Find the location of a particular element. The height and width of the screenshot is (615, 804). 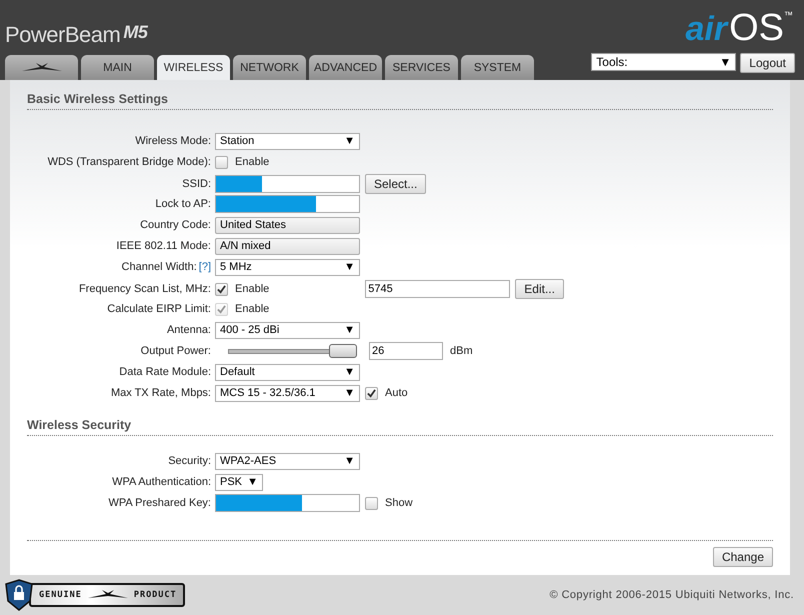

readonly-field: A/N mixed is located at coordinates (287, 246).